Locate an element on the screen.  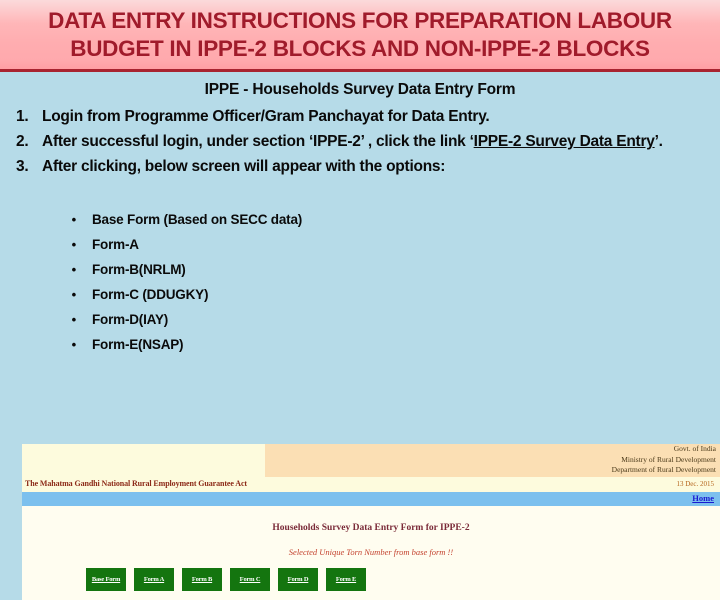
home-link: Home is located at coordinates (703, 498).